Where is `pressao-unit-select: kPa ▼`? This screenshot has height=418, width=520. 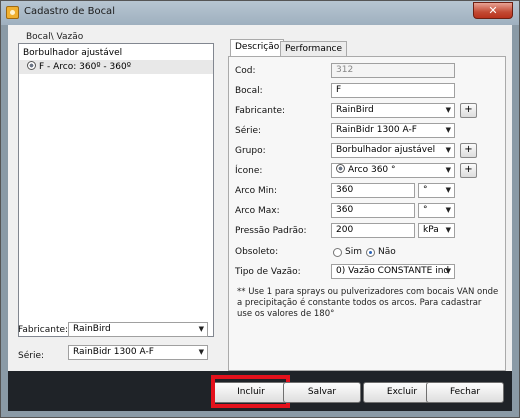 pressao-unit-select: kPa ▼ is located at coordinates (436, 230).